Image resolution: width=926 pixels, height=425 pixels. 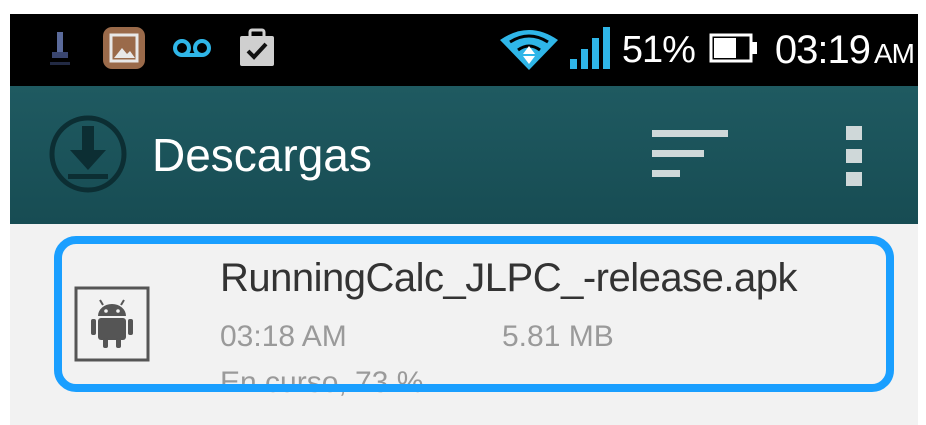 What do you see at coordinates (88, 156) in the screenshot?
I see `download-icon` at bounding box center [88, 156].